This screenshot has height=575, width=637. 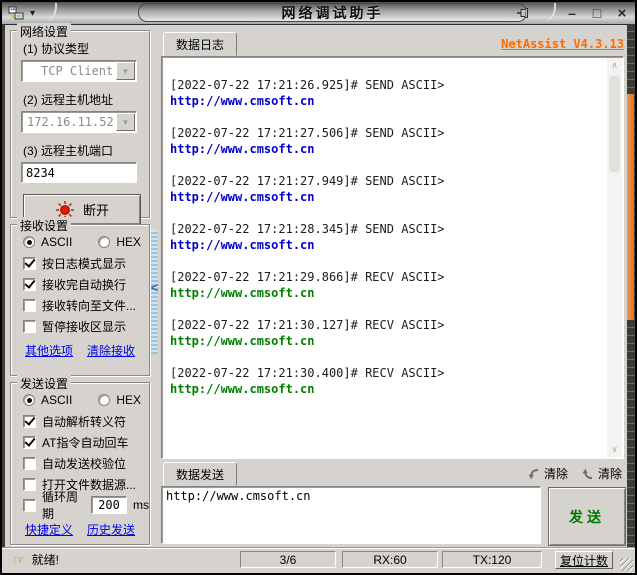 What do you see at coordinates (390, 559) in the screenshot?
I see `status-rx-panel: RX:60` at bounding box center [390, 559].